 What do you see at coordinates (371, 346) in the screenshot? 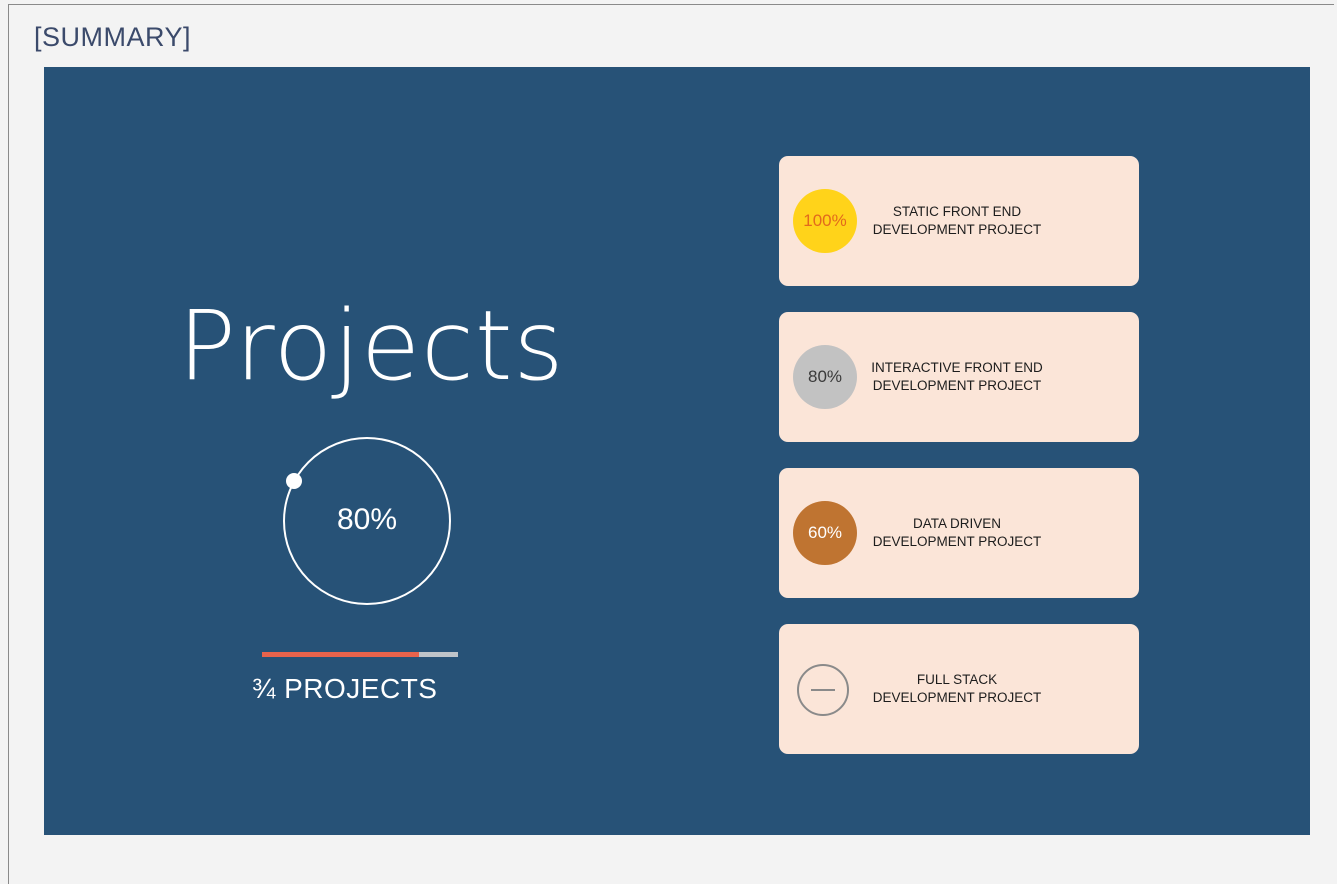
I see `projects-title: Projects` at bounding box center [371, 346].